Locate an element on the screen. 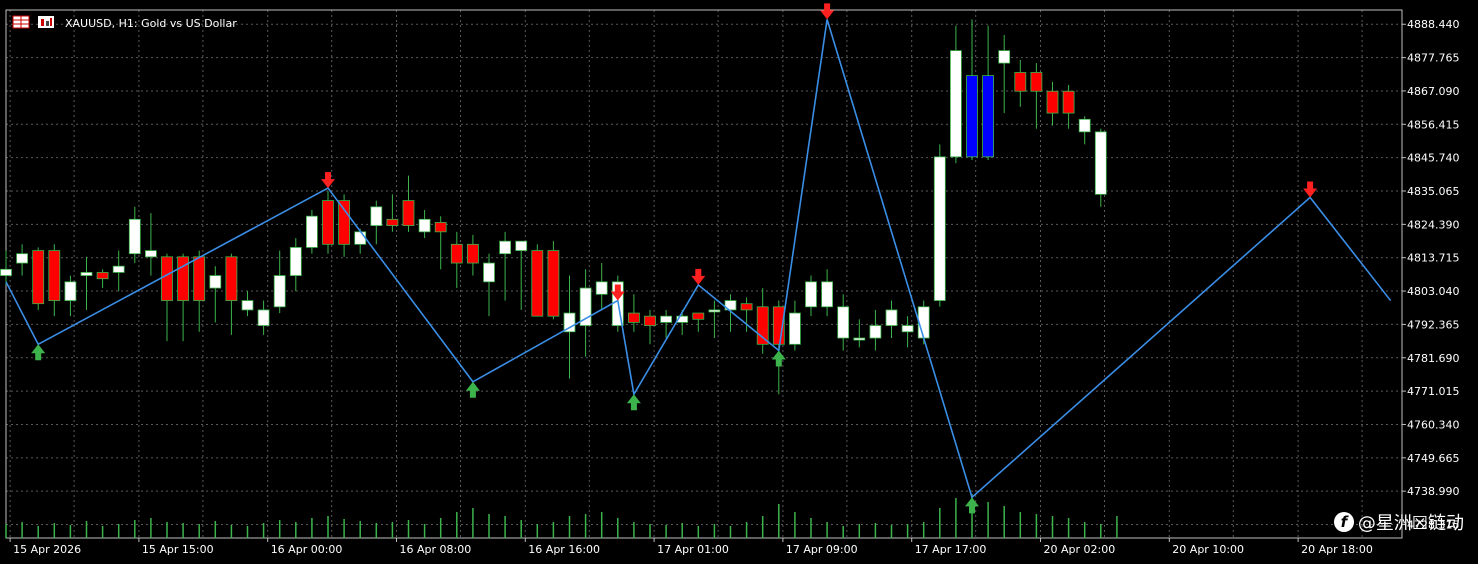  x-tick-label: 15 Apr 2026 is located at coordinates (47, 549).